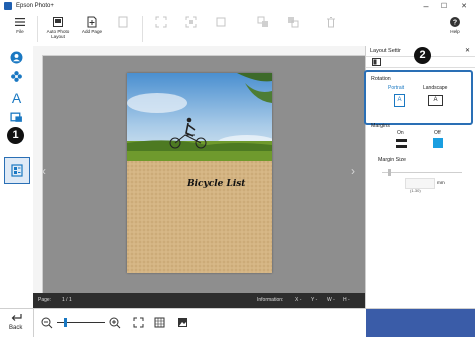 This screenshot has height=337, width=475. Describe the element at coordinates (381, 79) in the screenshot. I see `rotation-label: Rotation` at that location.